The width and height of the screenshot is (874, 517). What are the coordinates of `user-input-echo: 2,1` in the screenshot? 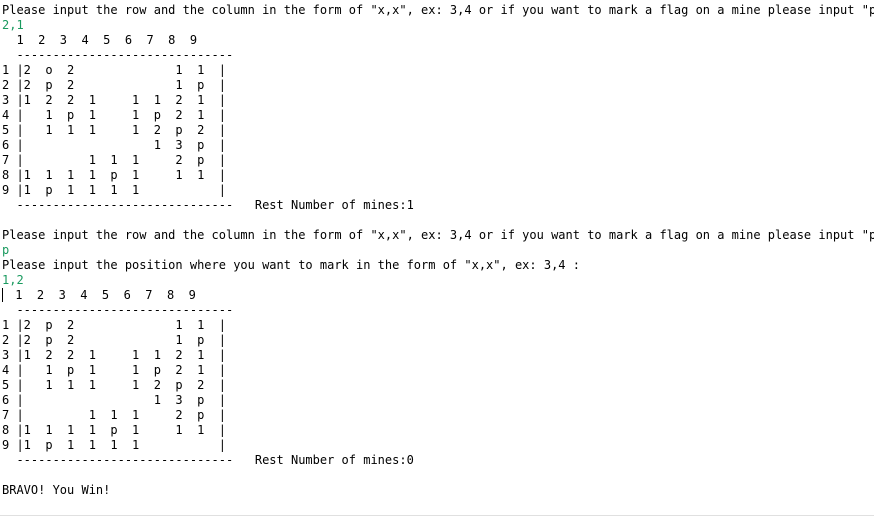 It's located at (13, 25).